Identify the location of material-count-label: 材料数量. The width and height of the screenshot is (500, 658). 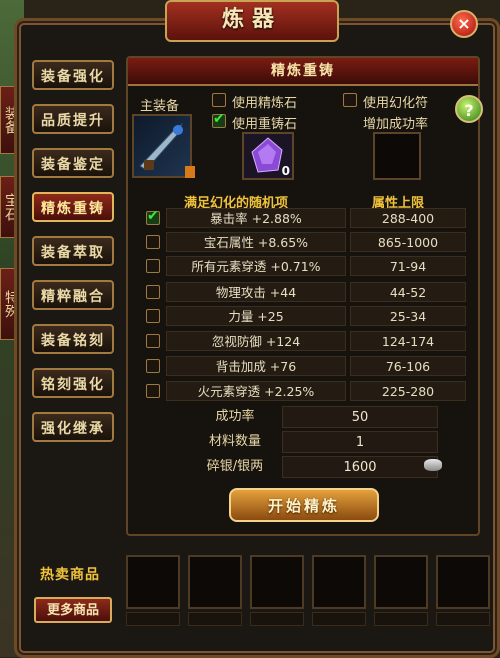
(234, 441).